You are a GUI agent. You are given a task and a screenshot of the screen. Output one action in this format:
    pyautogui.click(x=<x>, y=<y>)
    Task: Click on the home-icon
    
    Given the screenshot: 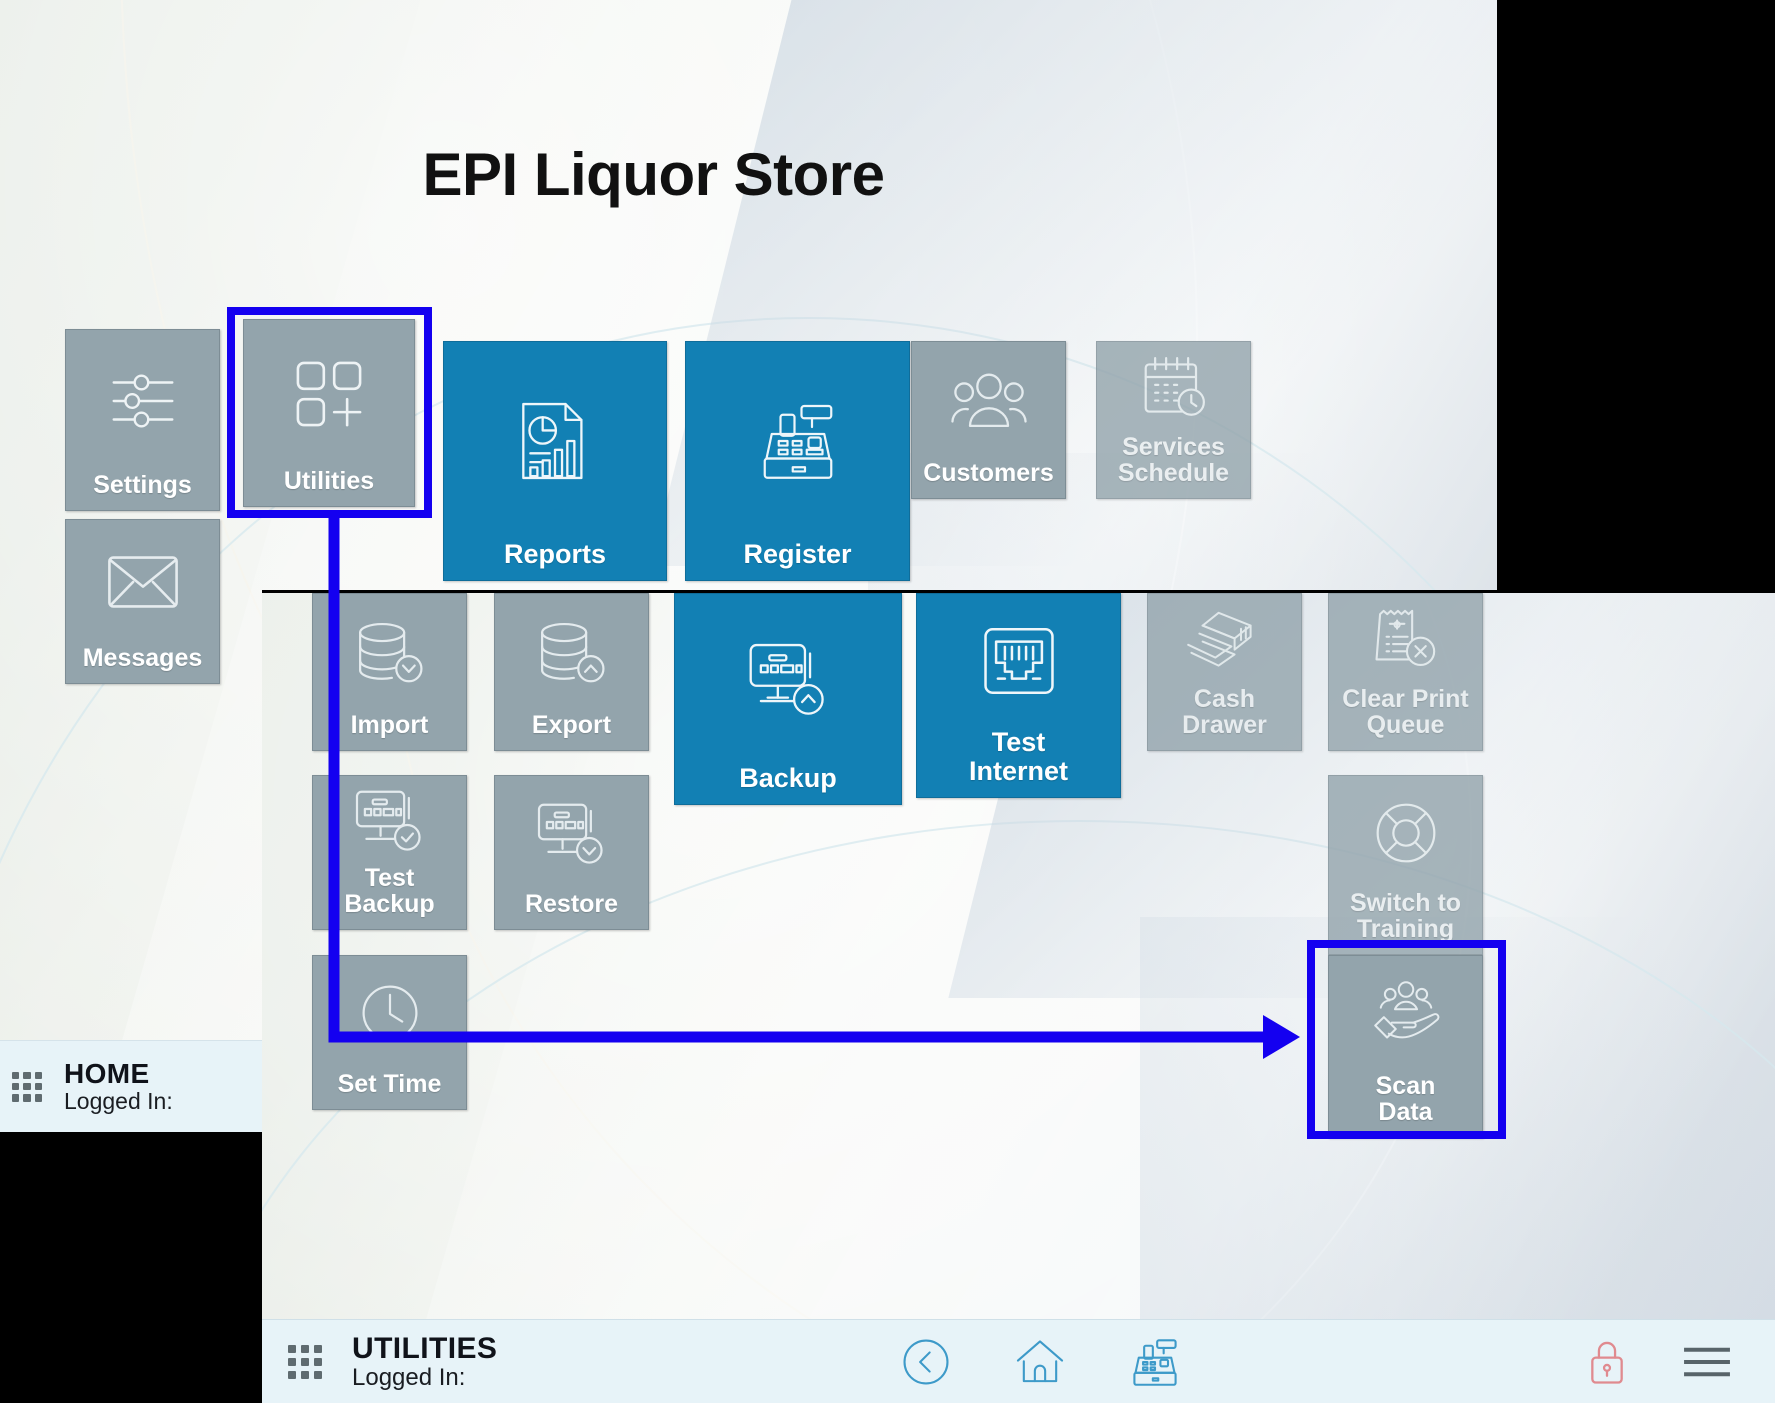 What is the action you would take?
    pyautogui.click(x=1040, y=1362)
    